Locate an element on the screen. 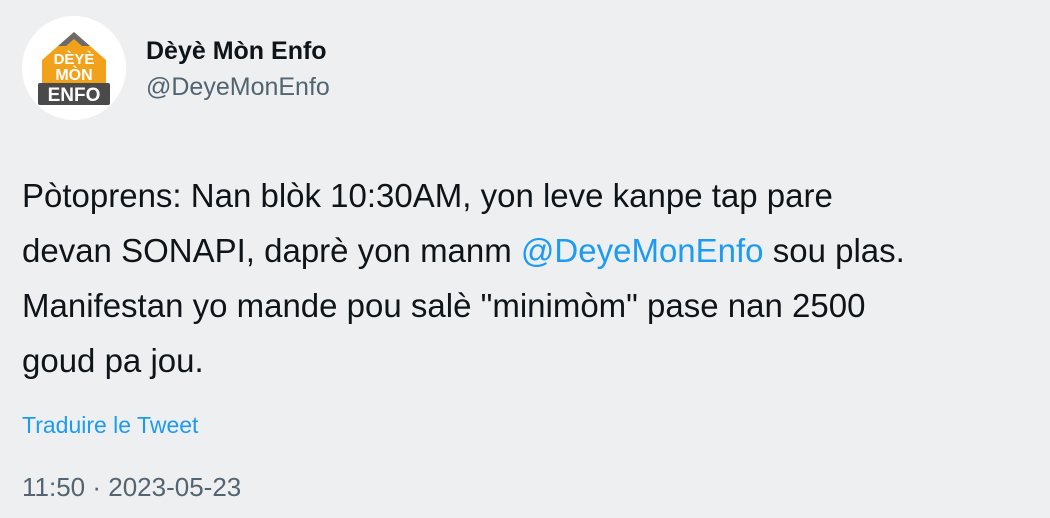 The width and height of the screenshot is (1050, 518). tweet-line-2-after: sou plas. is located at coordinates (834, 250).